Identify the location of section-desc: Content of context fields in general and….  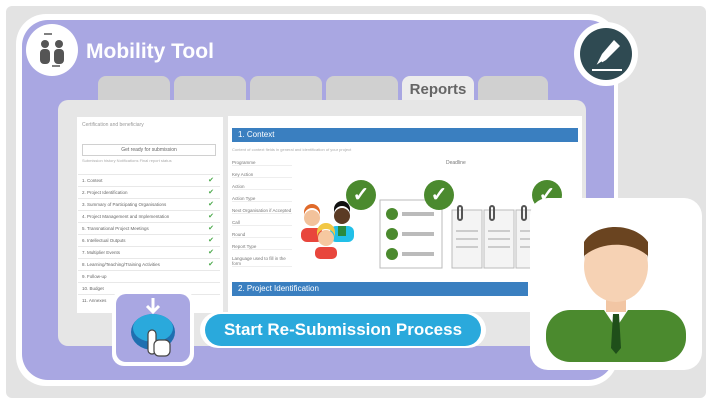
(292, 149).